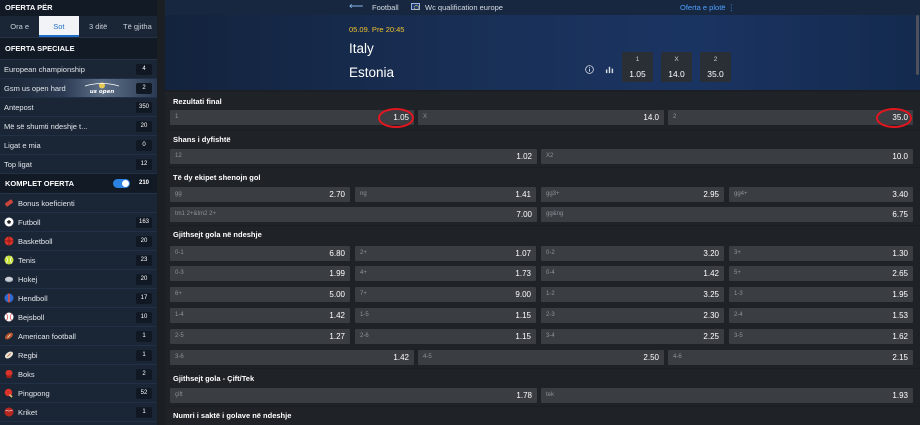  What do you see at coordinates (78, 241) in the screenshot?
I see `sport-item-basketboll: Basketboll 20` at bounding box center [78, 241].